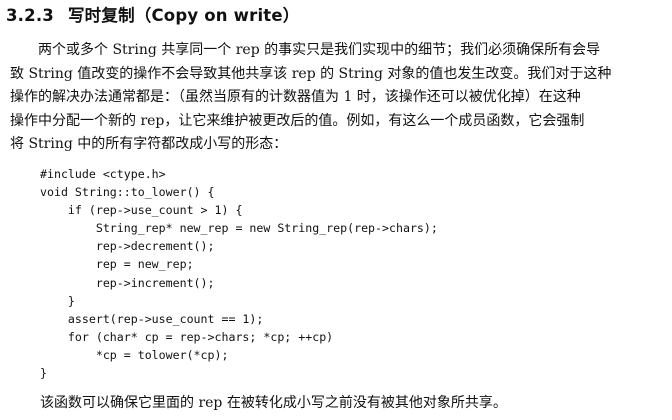 The height and width of the screenshot is (420, 672). I want to click on code-line: assert(rep->use_count == 1);, so click(152, 318).